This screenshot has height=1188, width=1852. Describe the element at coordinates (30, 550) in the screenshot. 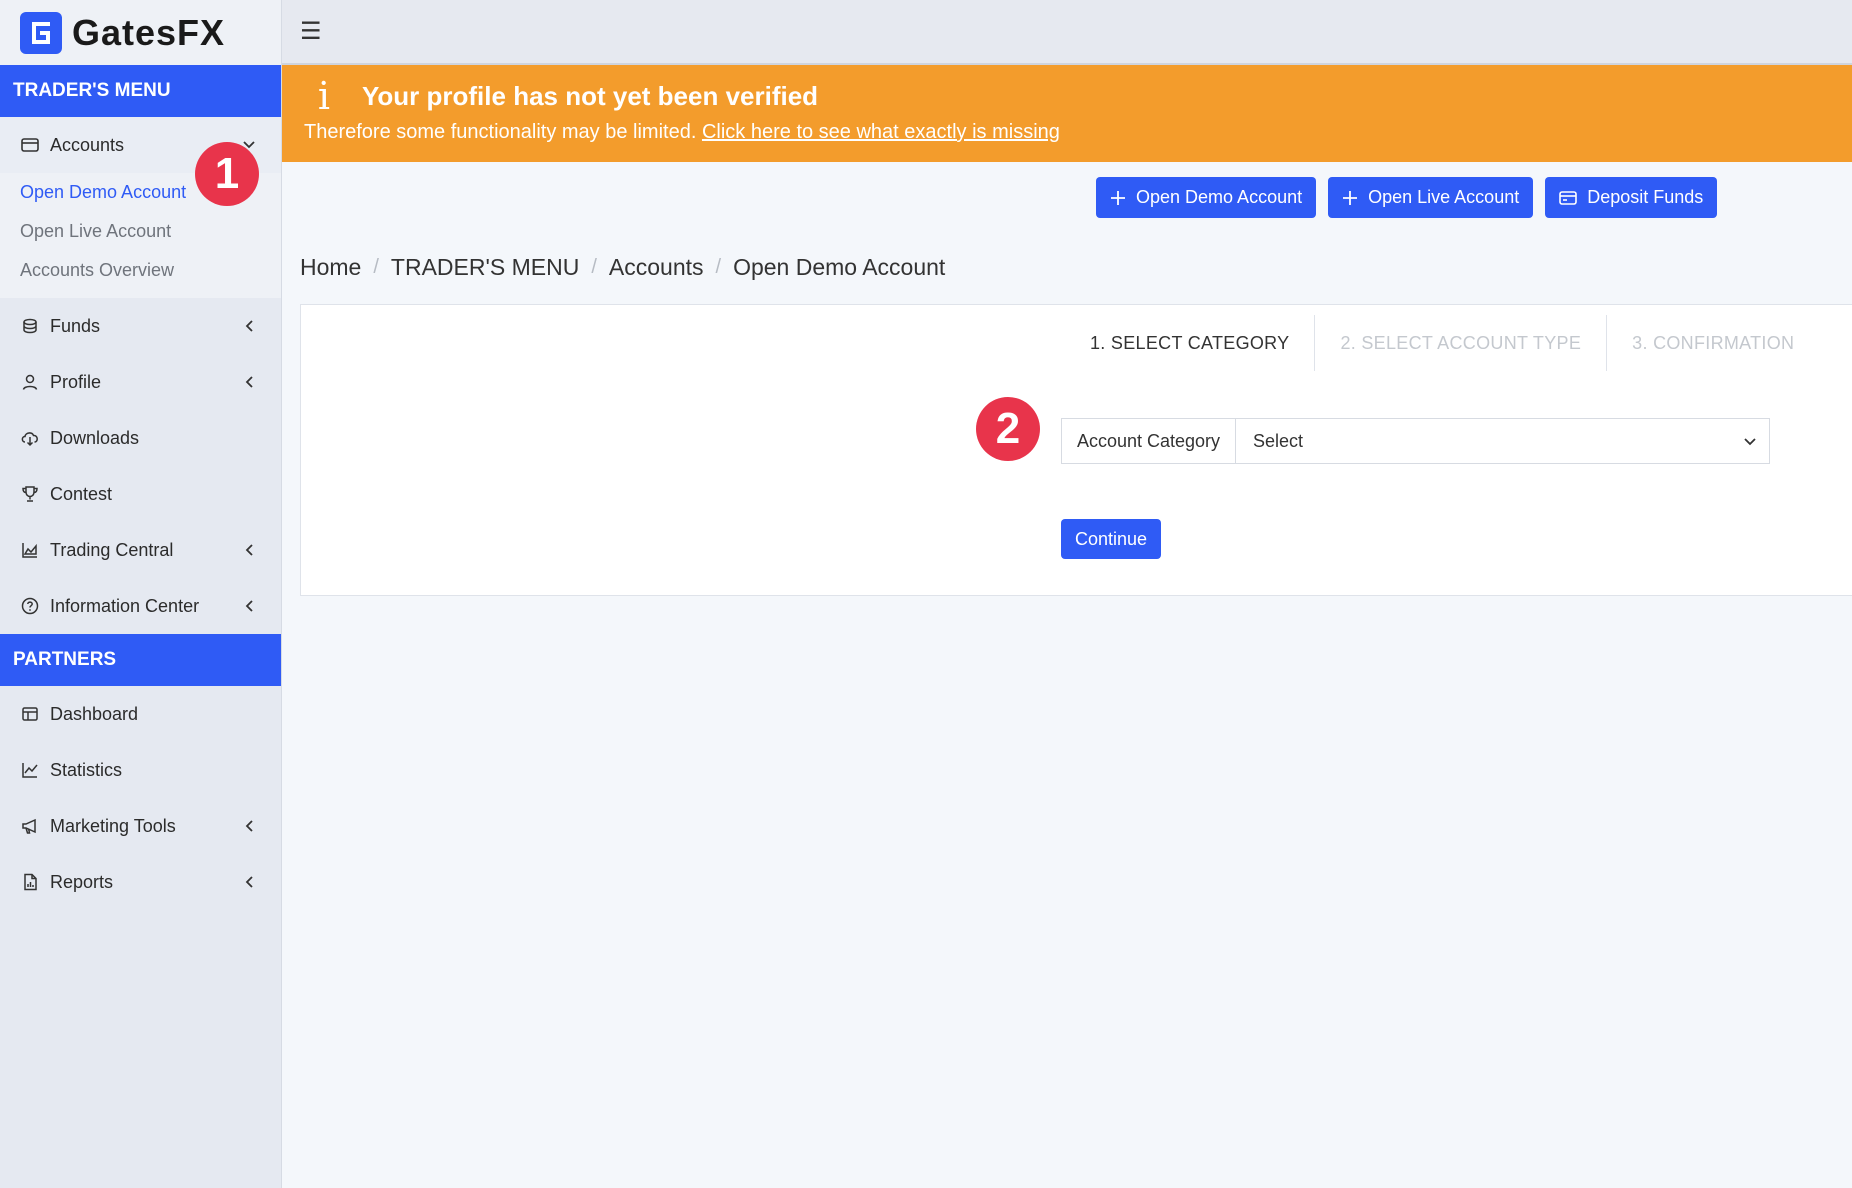

I see `area-chart-icon` at that location.